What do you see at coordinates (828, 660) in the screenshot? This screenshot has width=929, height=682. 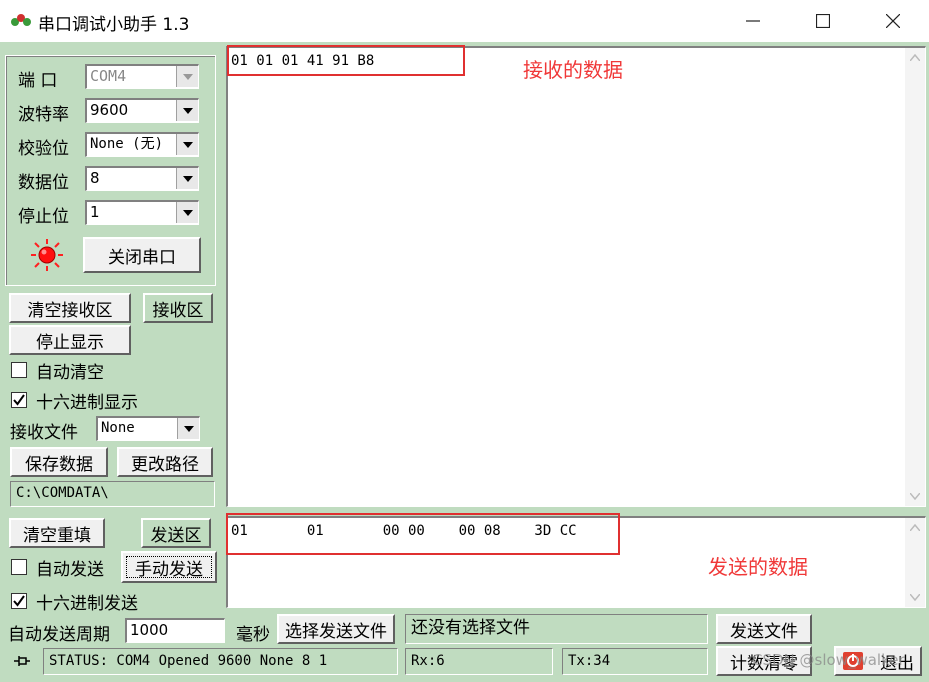 I see `watermark: CSDN @slow_walker` at bounding box center [828, 660].